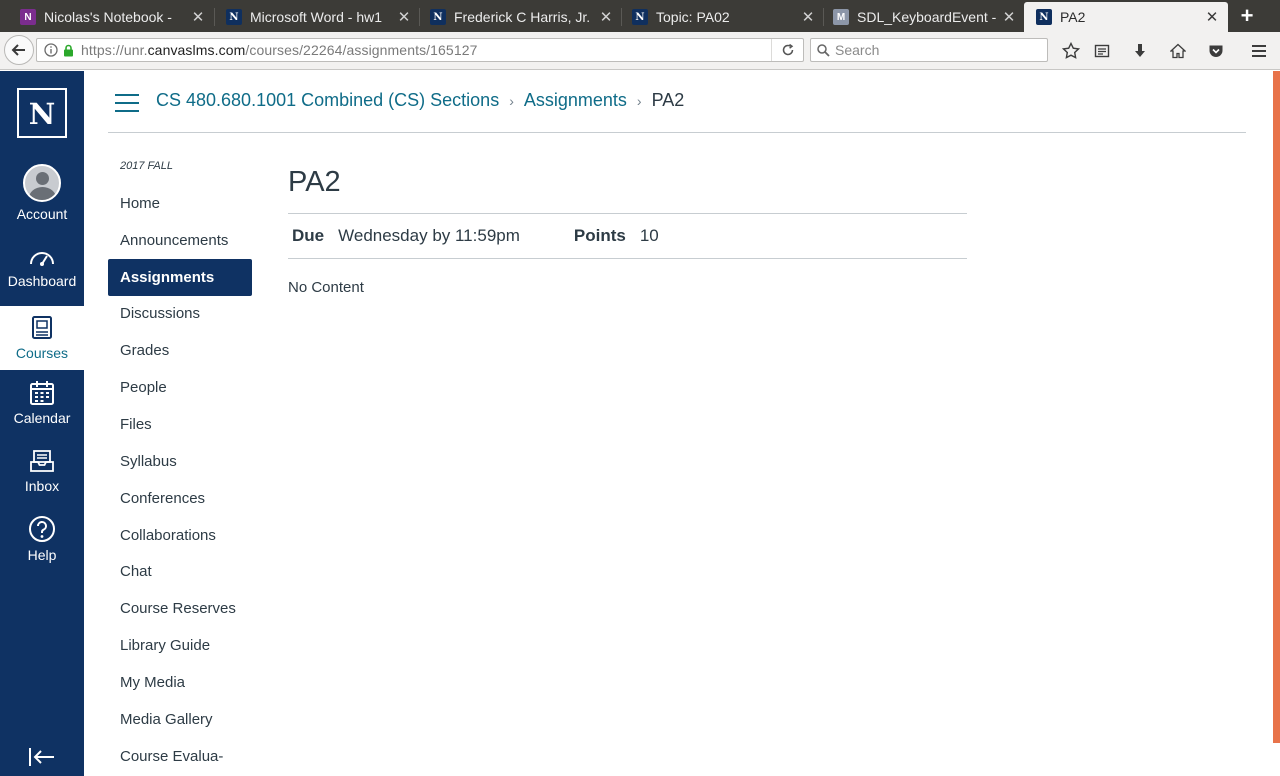  I want to click on university-logo: N, so click(42, 113).